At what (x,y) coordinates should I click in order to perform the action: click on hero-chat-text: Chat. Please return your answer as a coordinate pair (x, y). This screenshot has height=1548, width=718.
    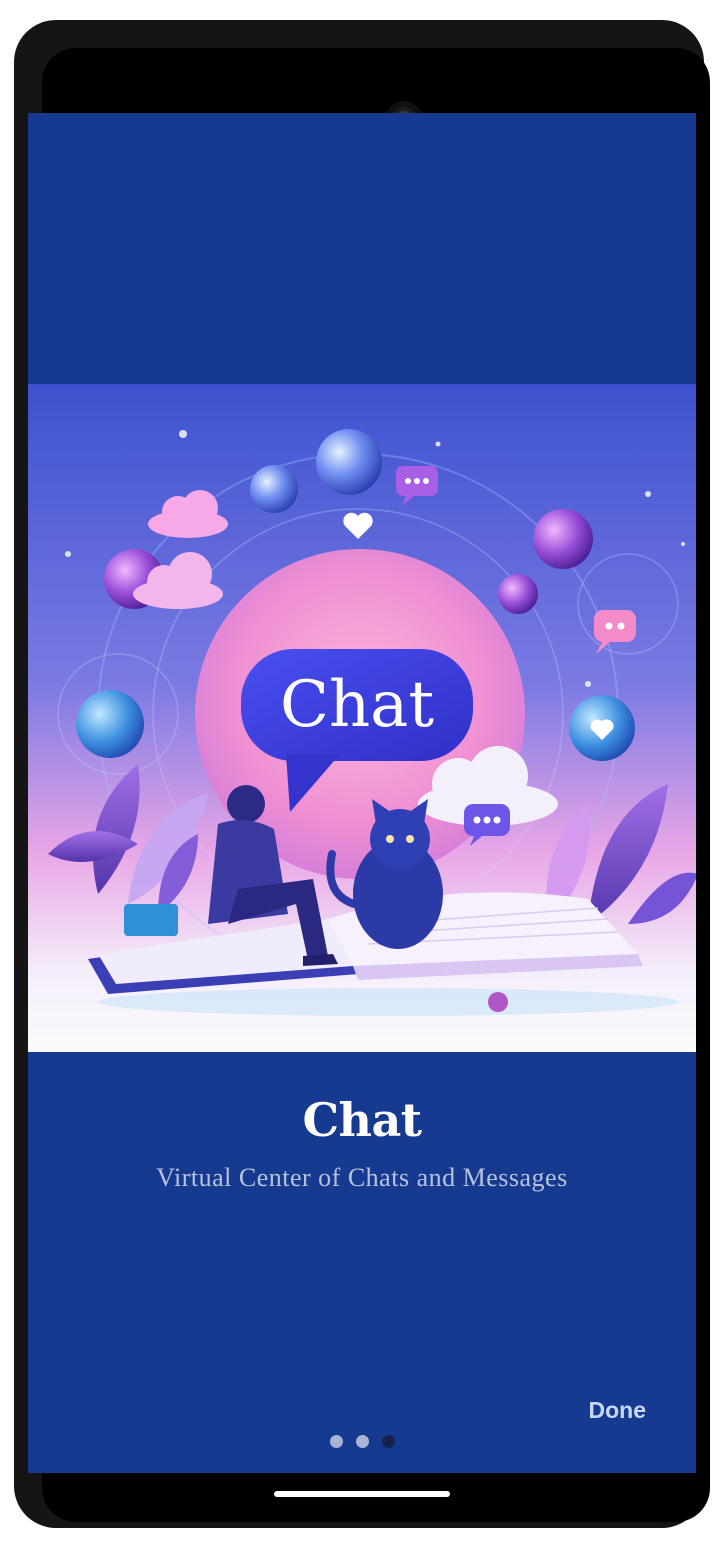
    Looking at the image, I should click on (357, 705).